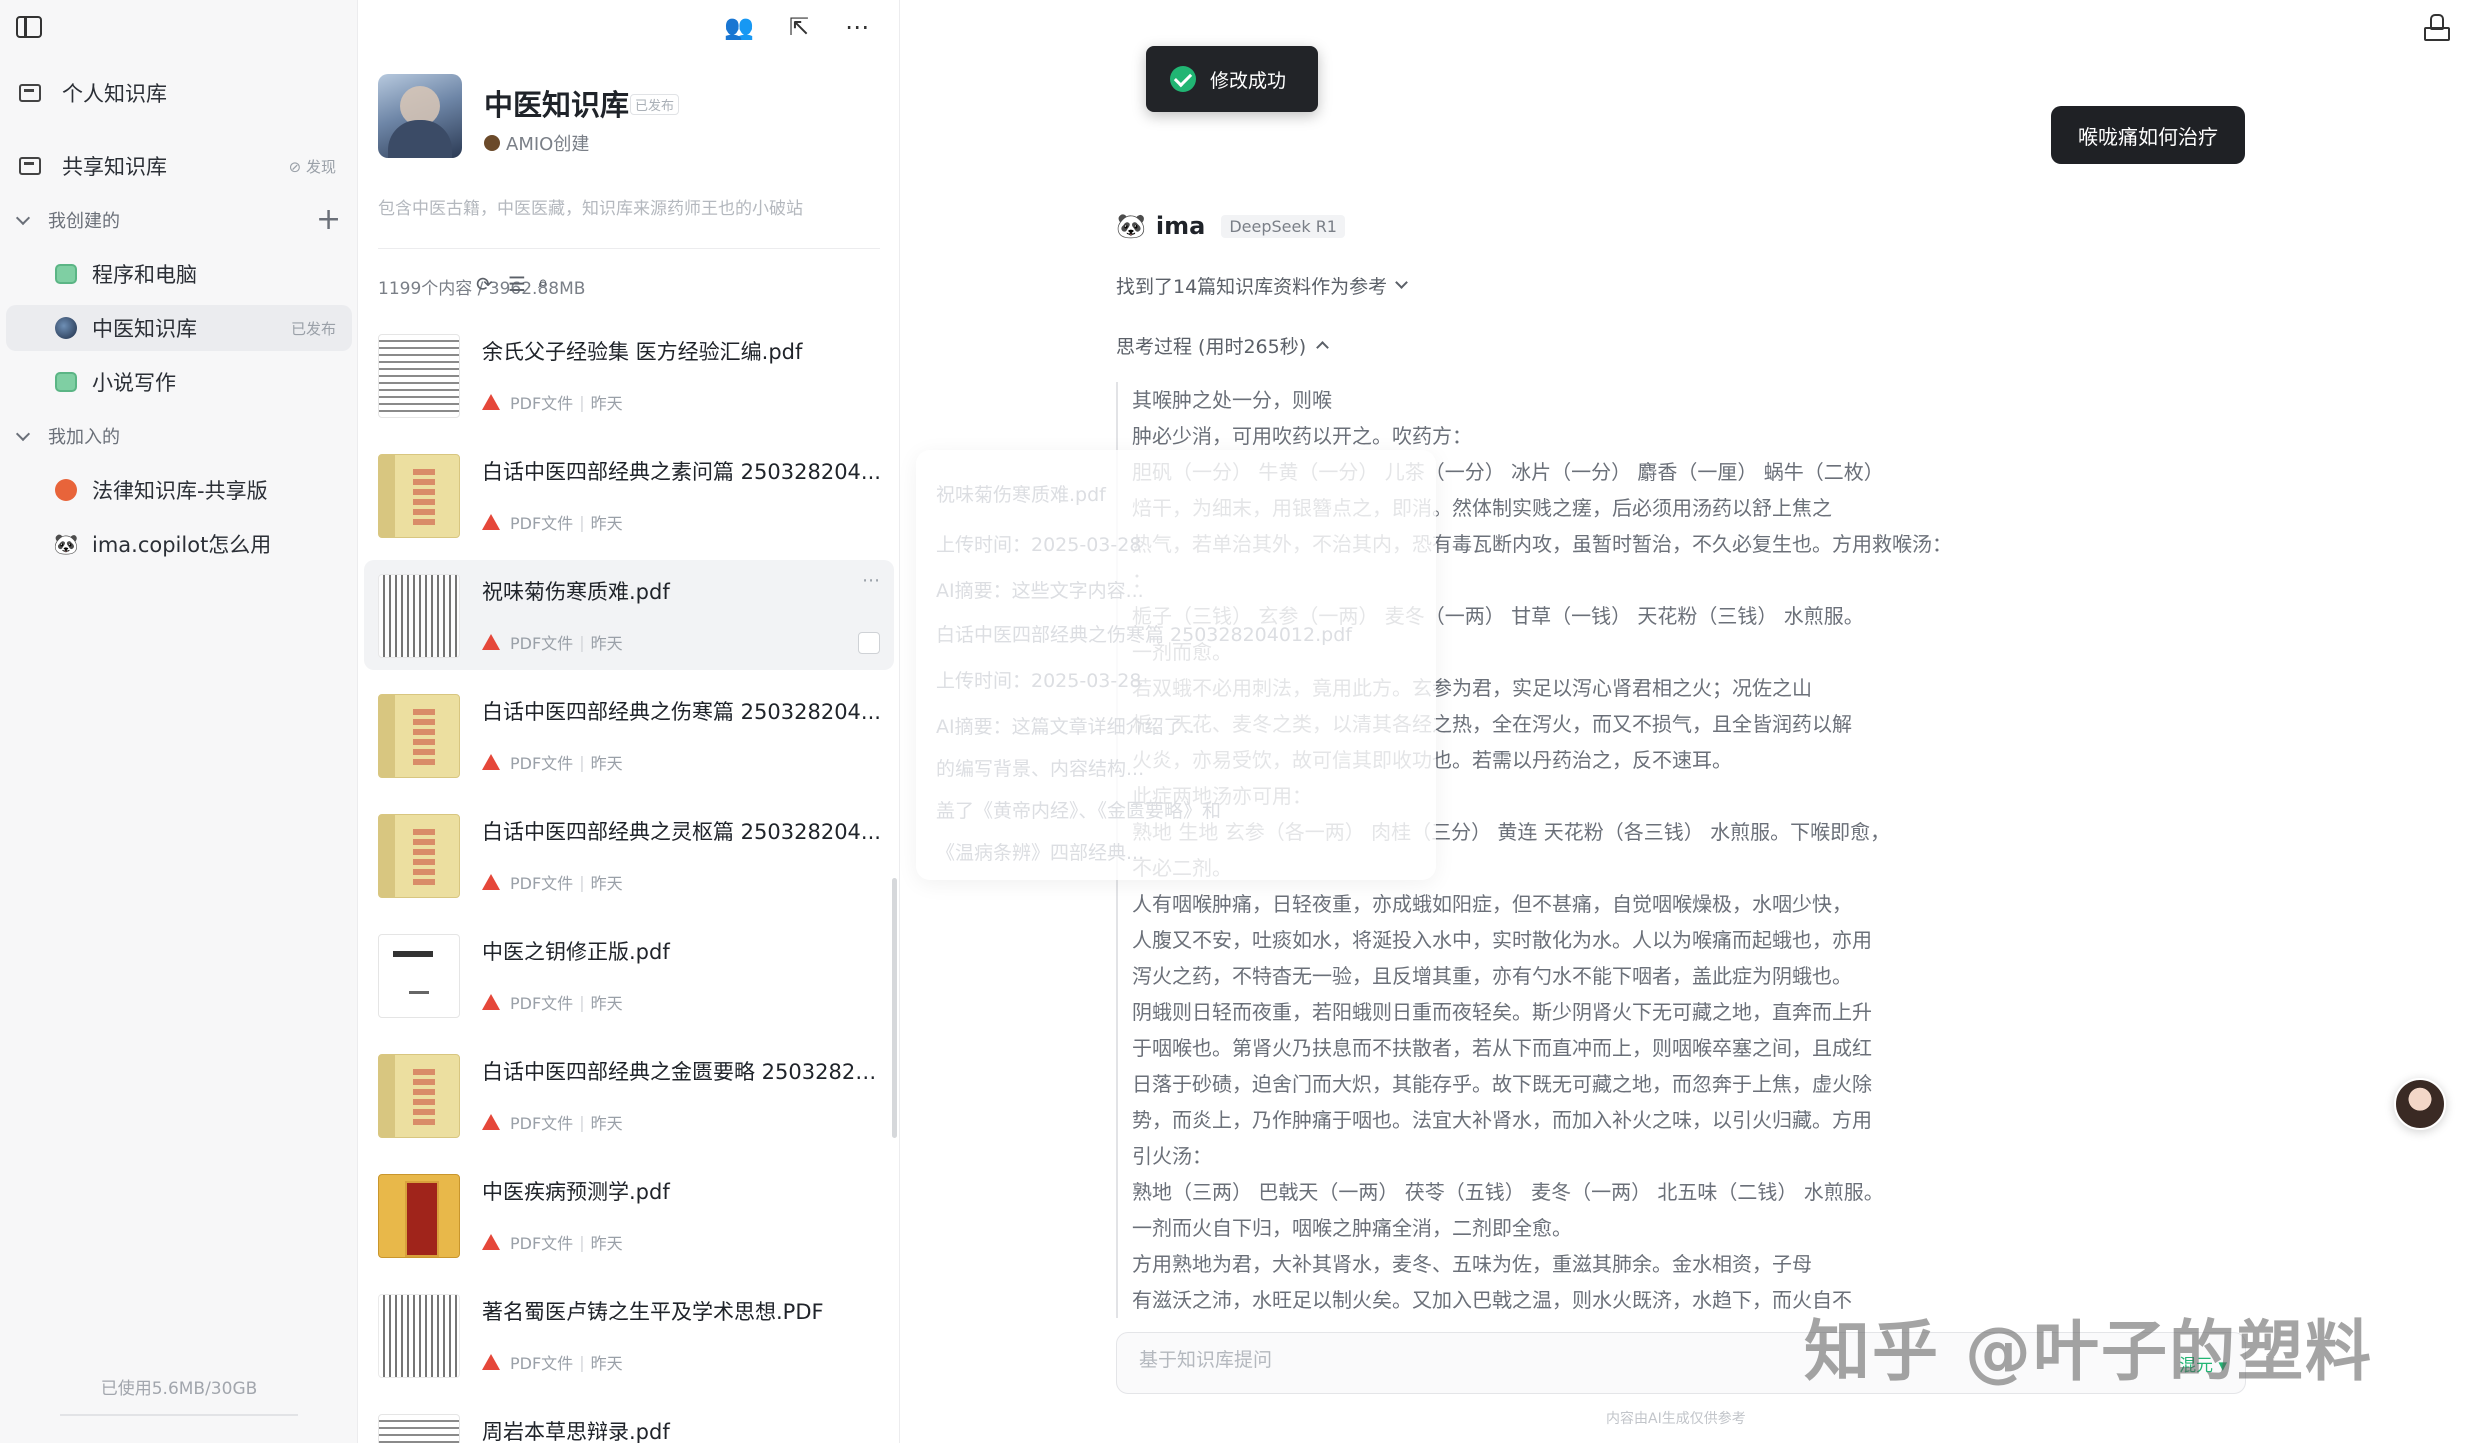 The image size is (2475, 1443). I want to click on add-kb-icon: +, so click(328, 220).